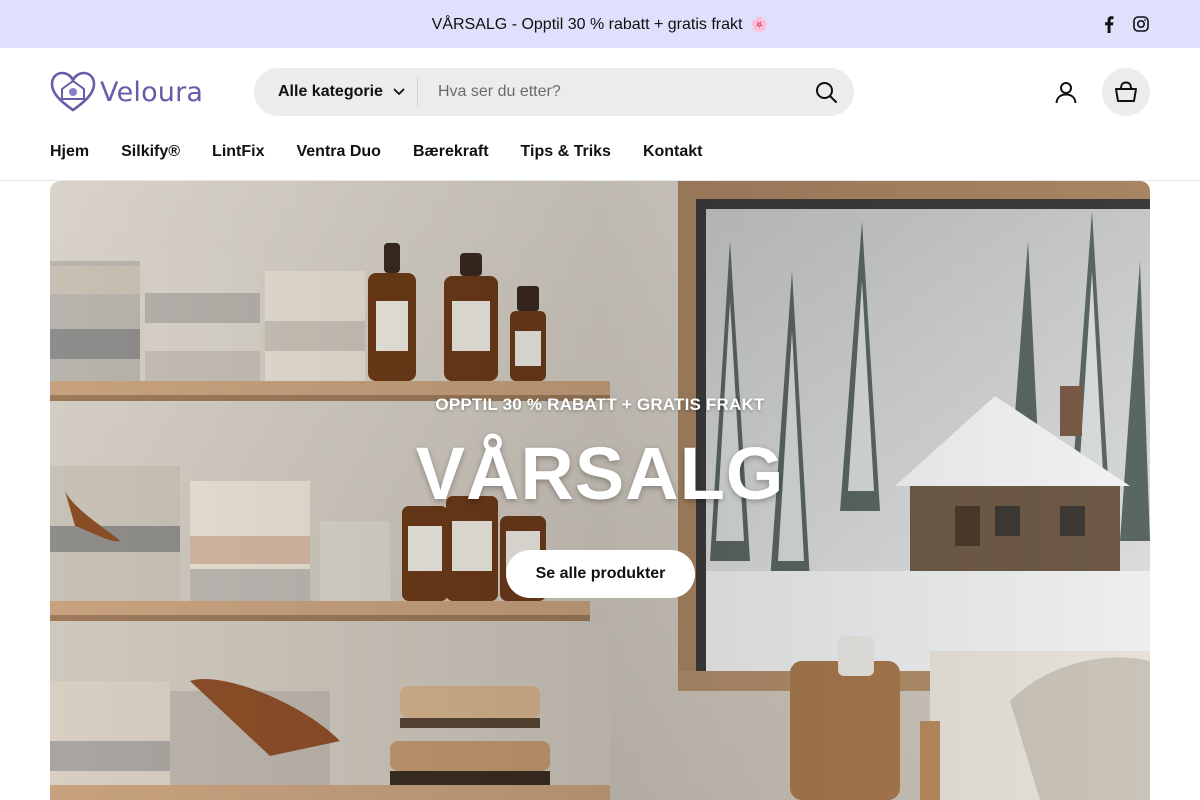 The height and width of the screenshot is (800, 1200). I want to click on facebook-icon, so click(1109, 24).